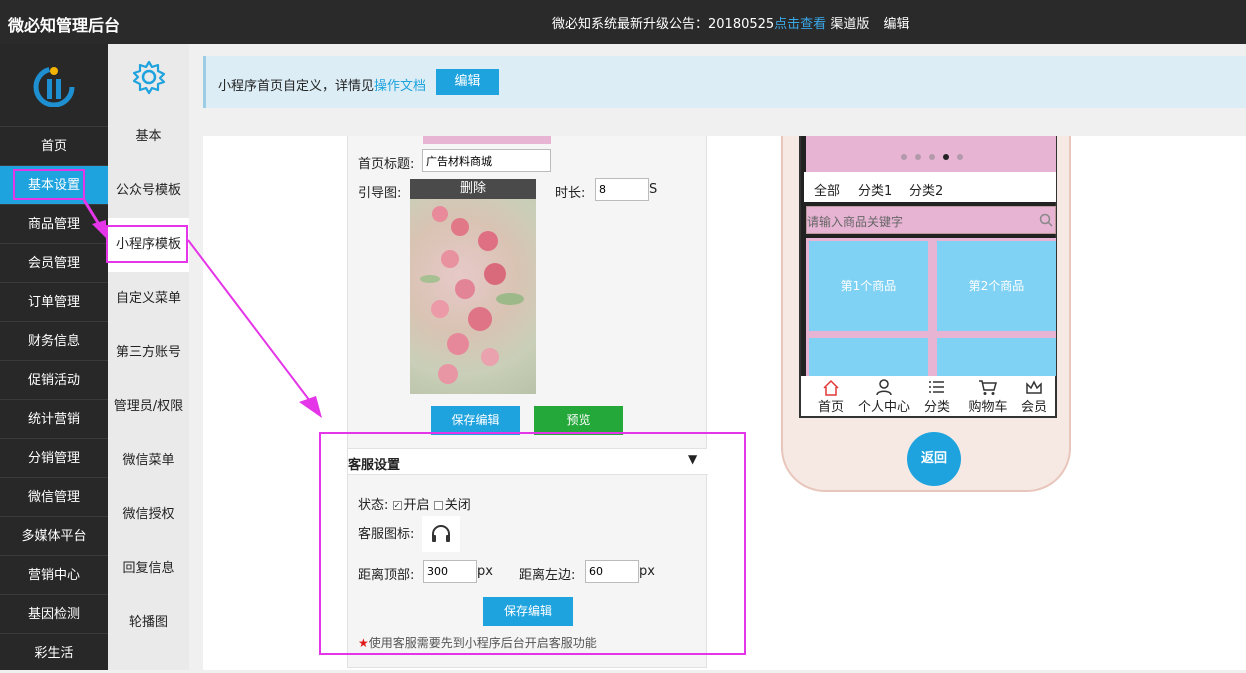  I want to click on tabbar-home: 首页, so click(831, 395).